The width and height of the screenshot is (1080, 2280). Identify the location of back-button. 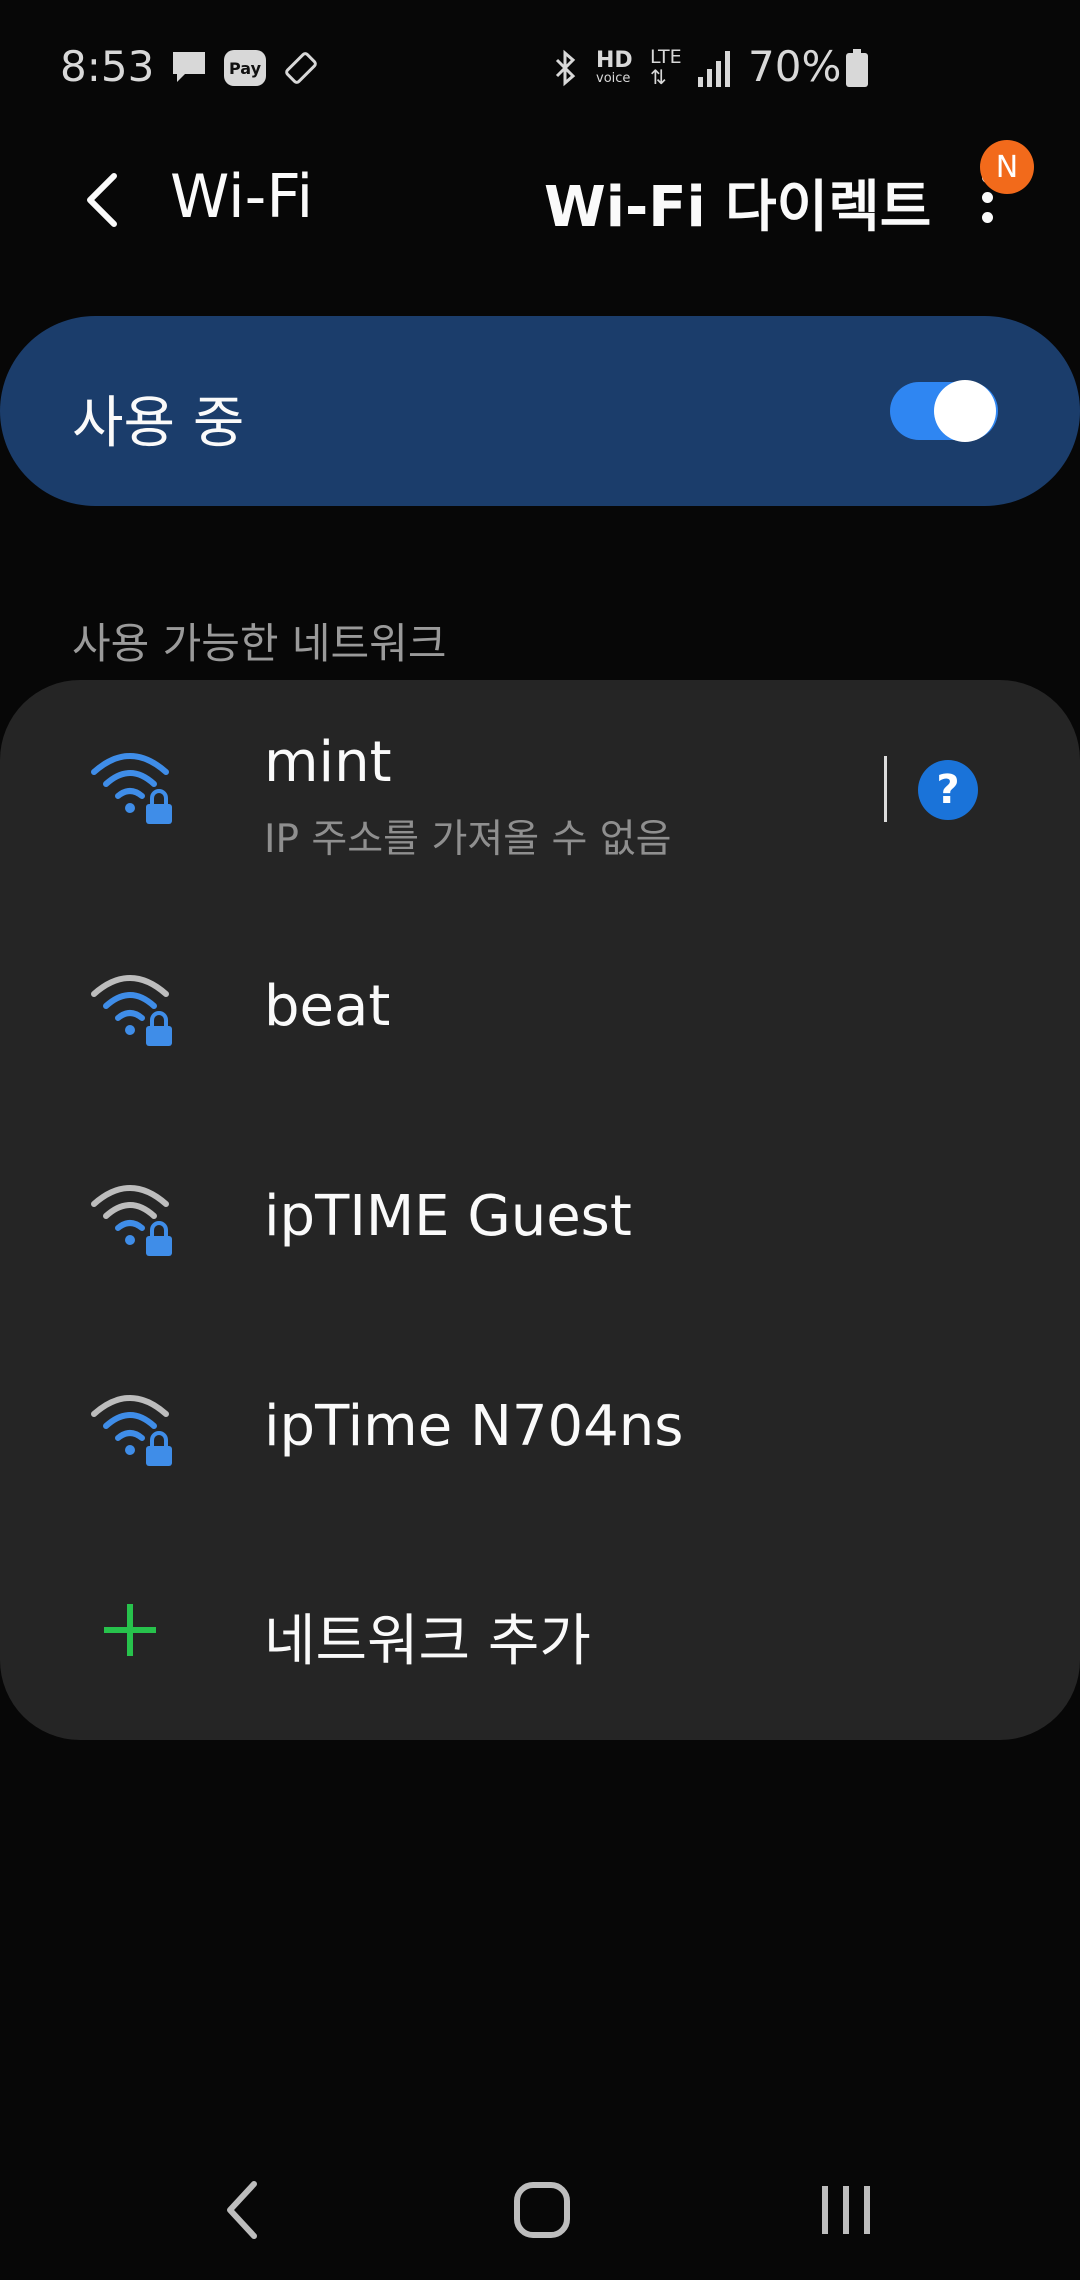
(102, 200).